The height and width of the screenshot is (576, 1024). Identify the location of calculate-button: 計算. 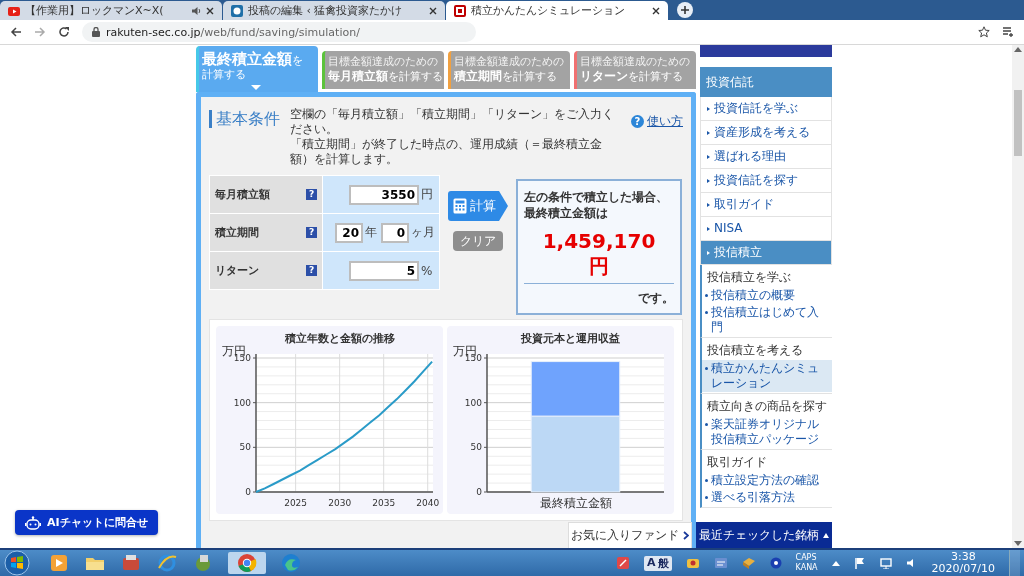
(478, 206).